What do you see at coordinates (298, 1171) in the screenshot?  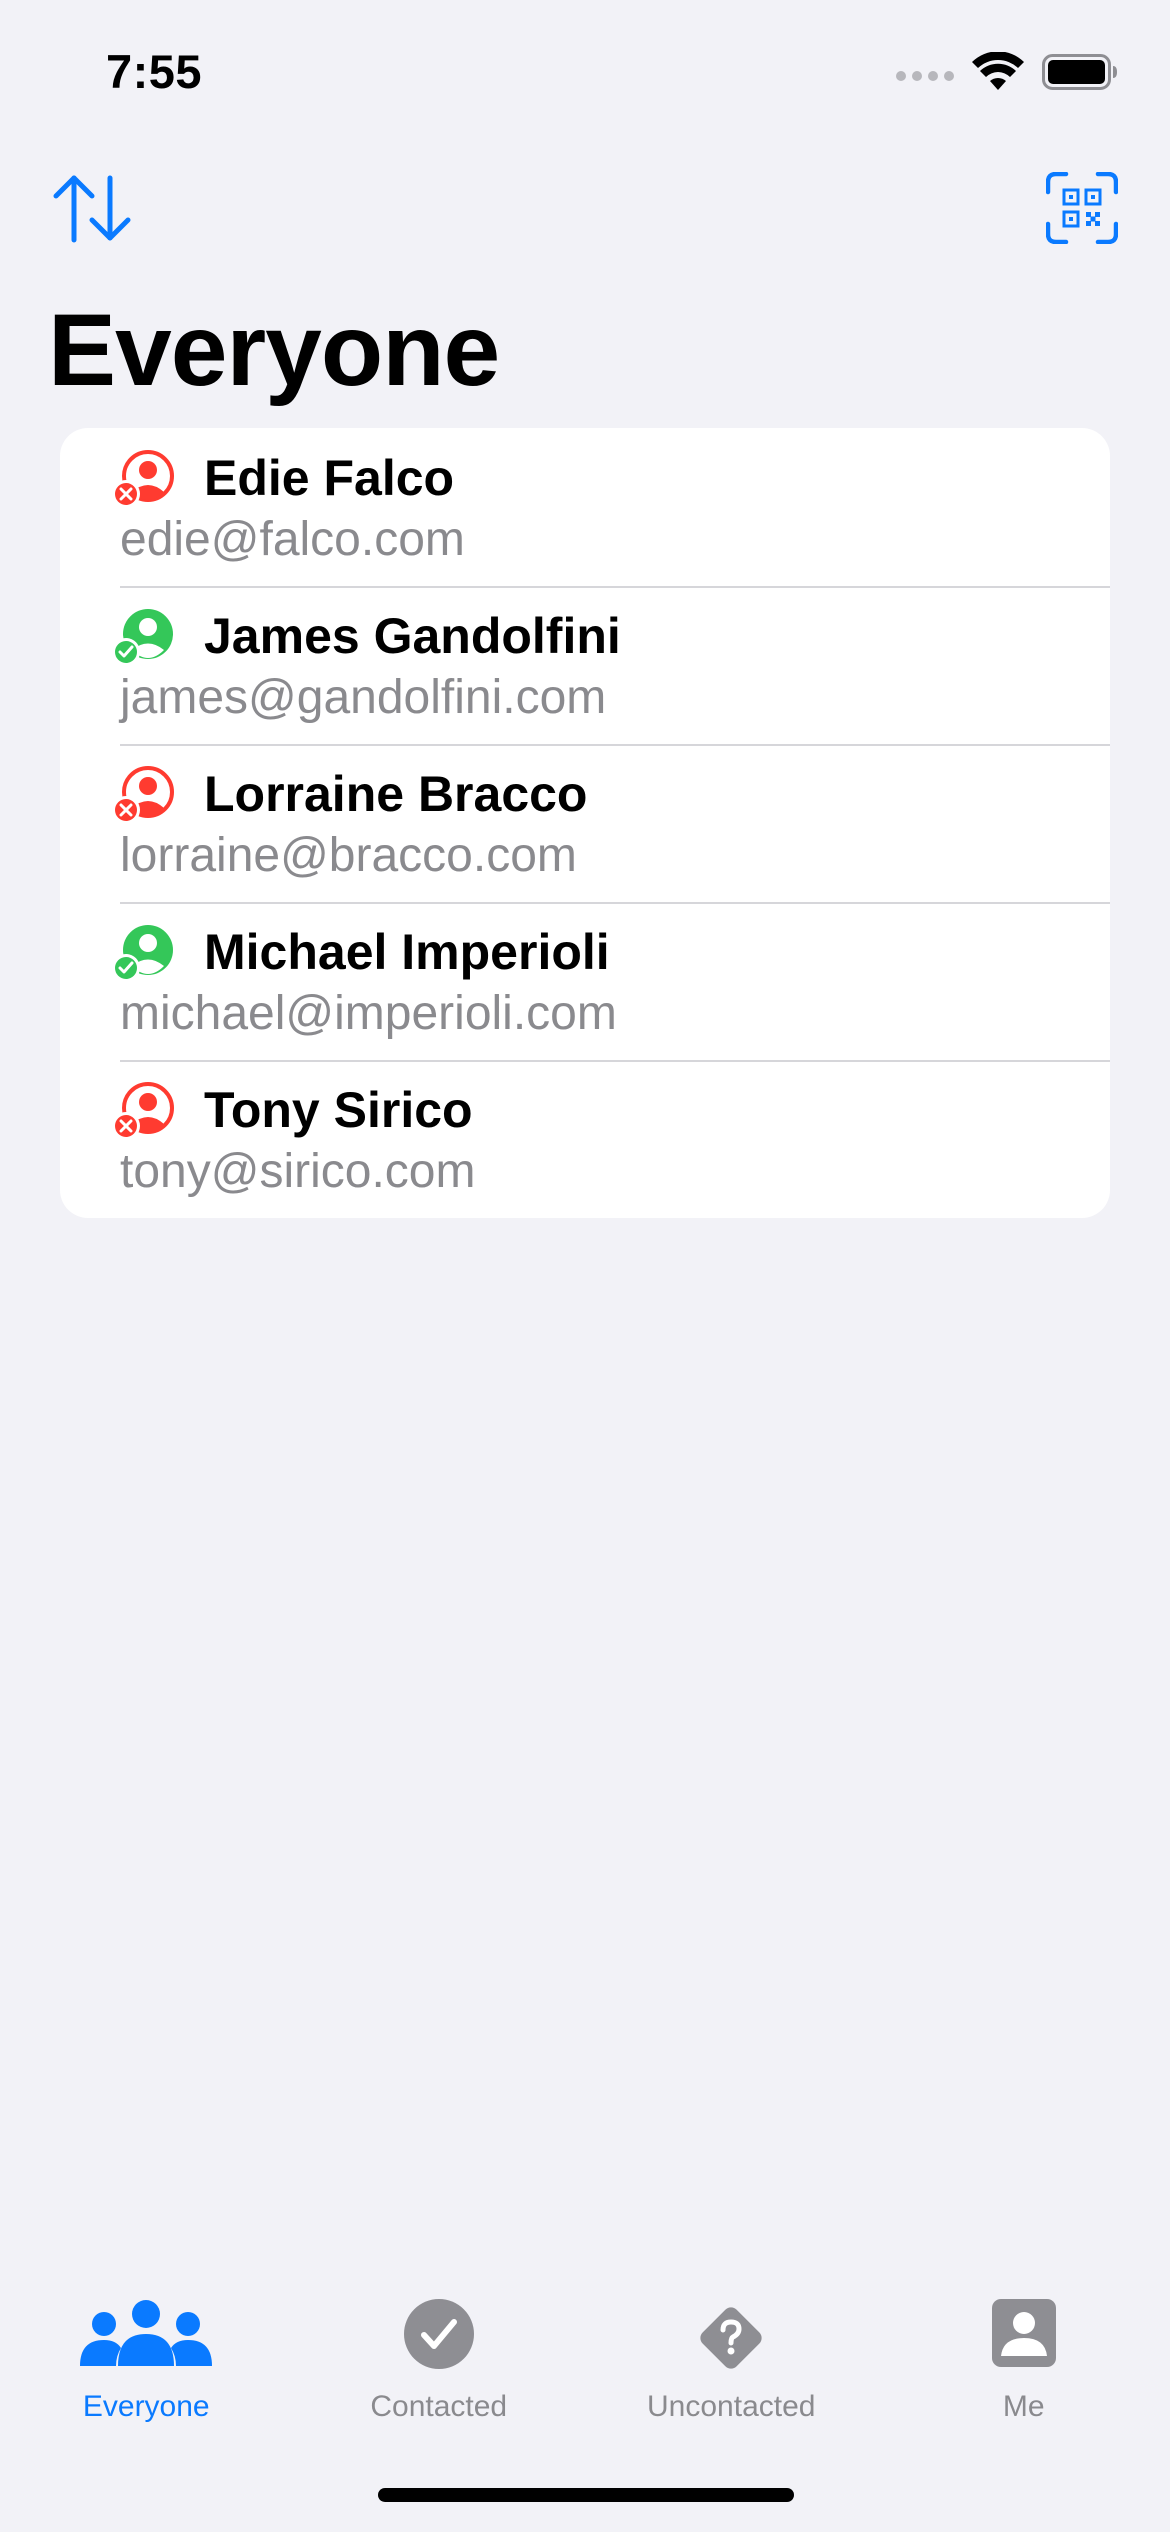 I see `contact-email: tony@sirico.com` at bounding box center [298, 1171].